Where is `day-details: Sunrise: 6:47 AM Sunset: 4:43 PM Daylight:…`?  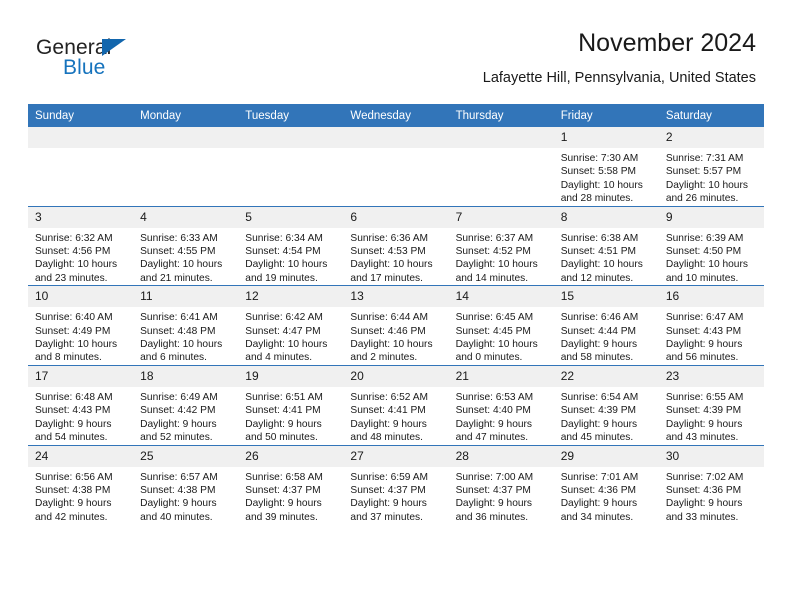 day-details: Sunrise: 6:47 AM Sunset: 4:43 PM Daylight:… is located at coordinates (711, 336).